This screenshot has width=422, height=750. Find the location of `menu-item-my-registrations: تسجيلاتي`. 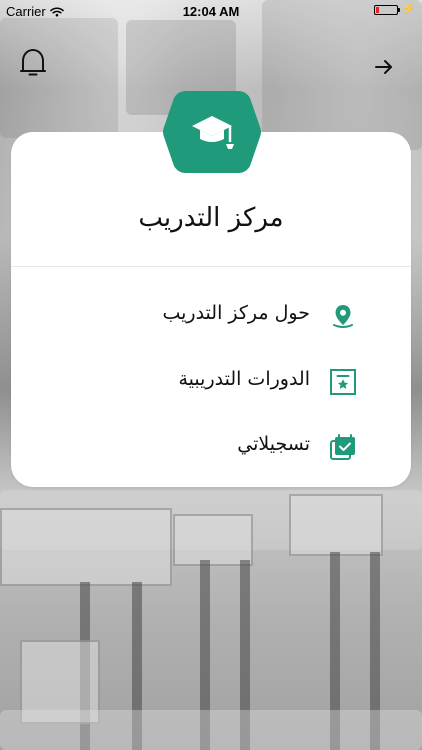

menu-item-my-registrations: تسجيلاتي is located at coordinates (211, 445).